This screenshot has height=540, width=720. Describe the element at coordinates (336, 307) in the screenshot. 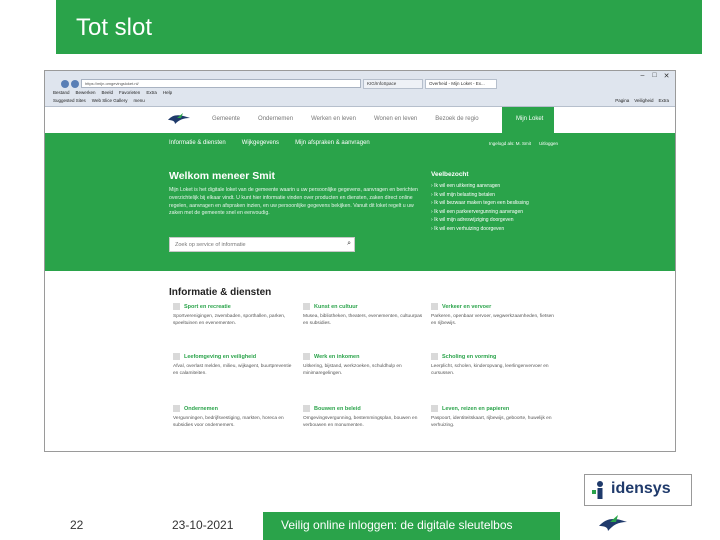

I see `category-title: Kunst en cultuur` at that location.